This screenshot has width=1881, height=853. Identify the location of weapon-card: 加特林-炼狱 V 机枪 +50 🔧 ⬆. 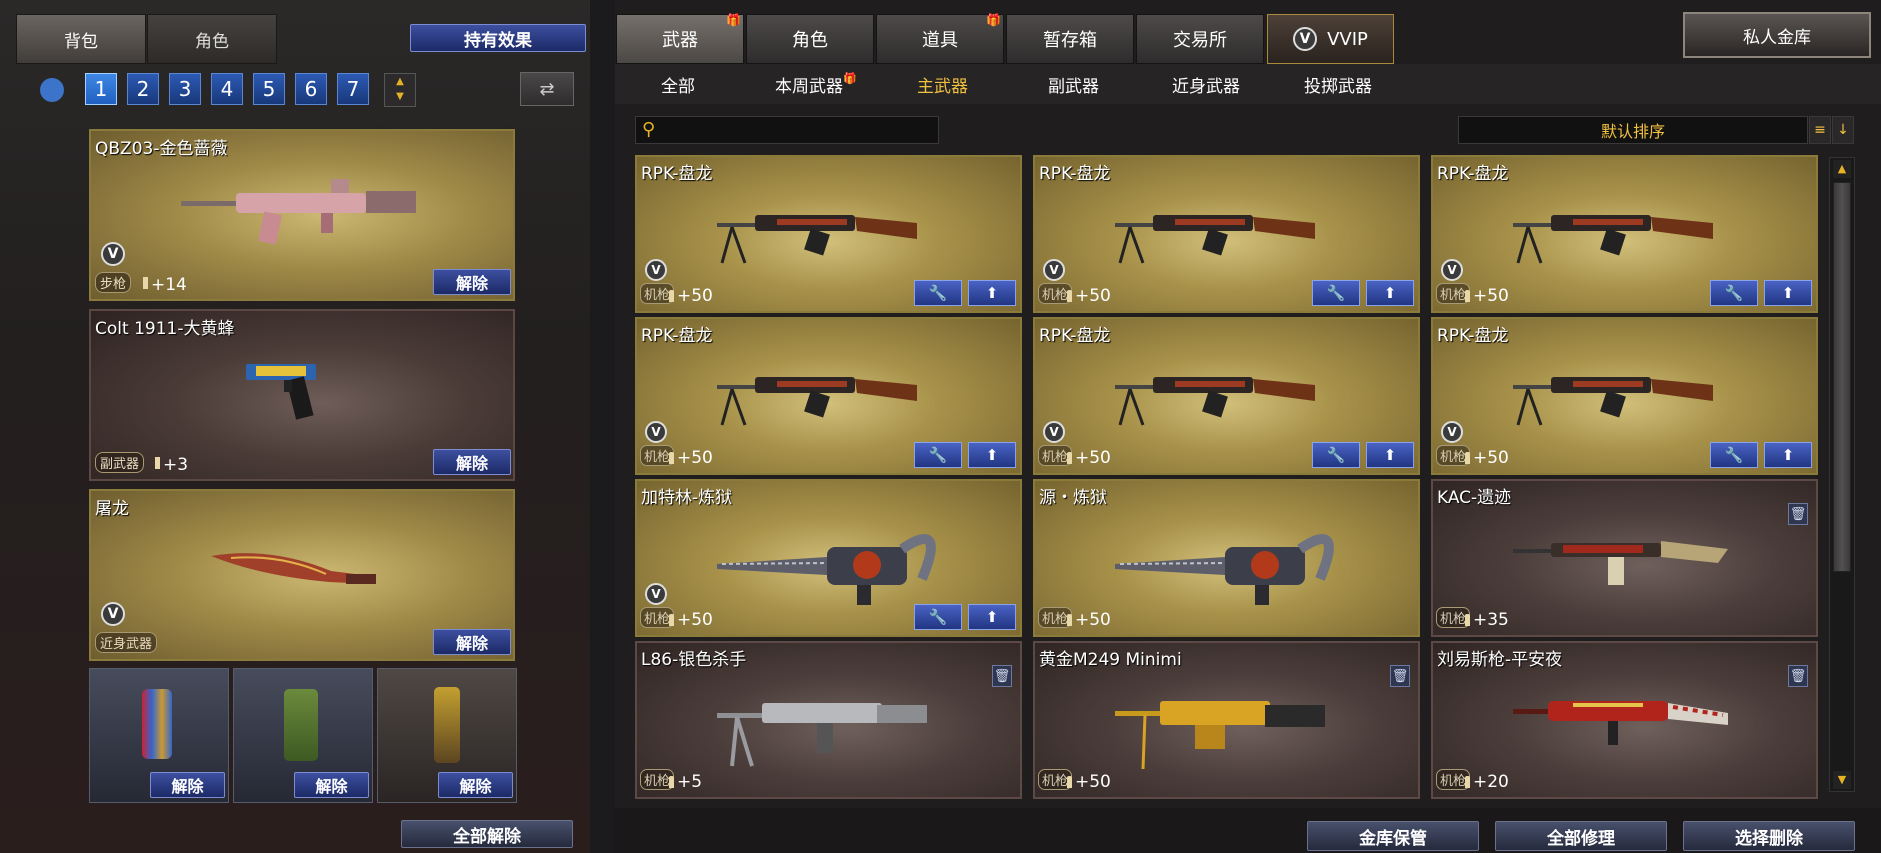
(828, 558).